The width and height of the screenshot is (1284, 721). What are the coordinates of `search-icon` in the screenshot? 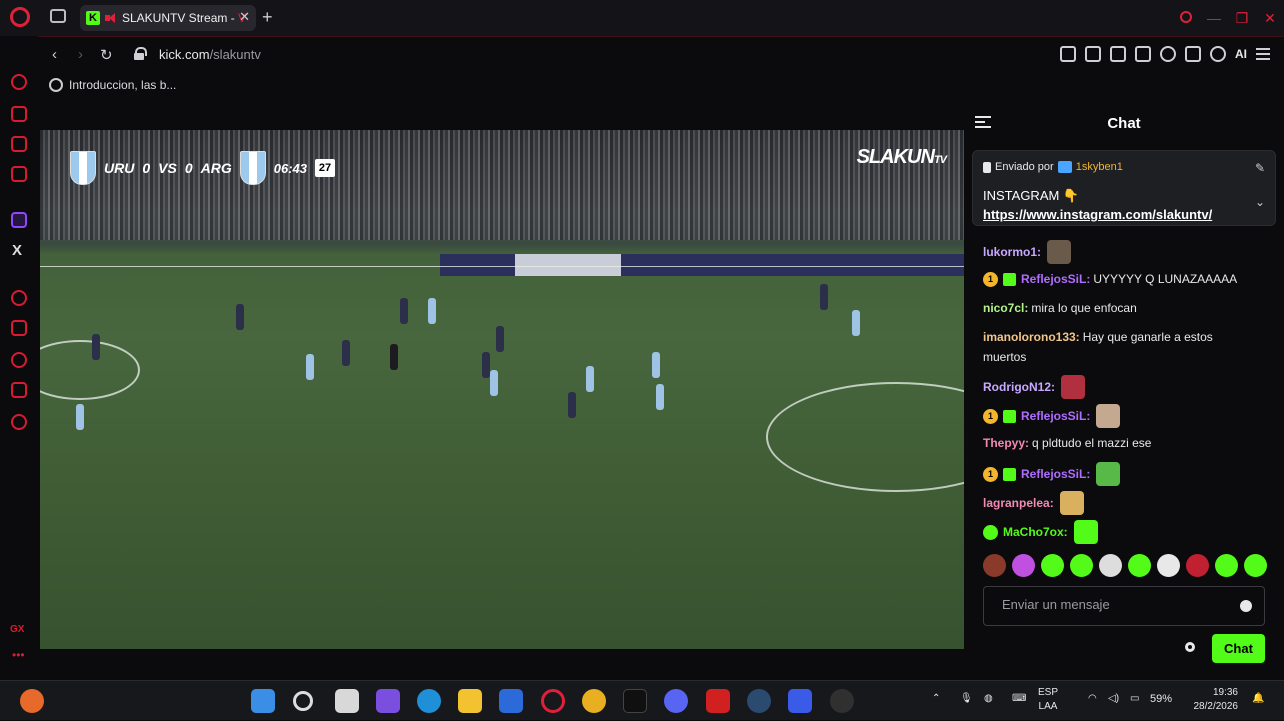 It's located at (303, 701).